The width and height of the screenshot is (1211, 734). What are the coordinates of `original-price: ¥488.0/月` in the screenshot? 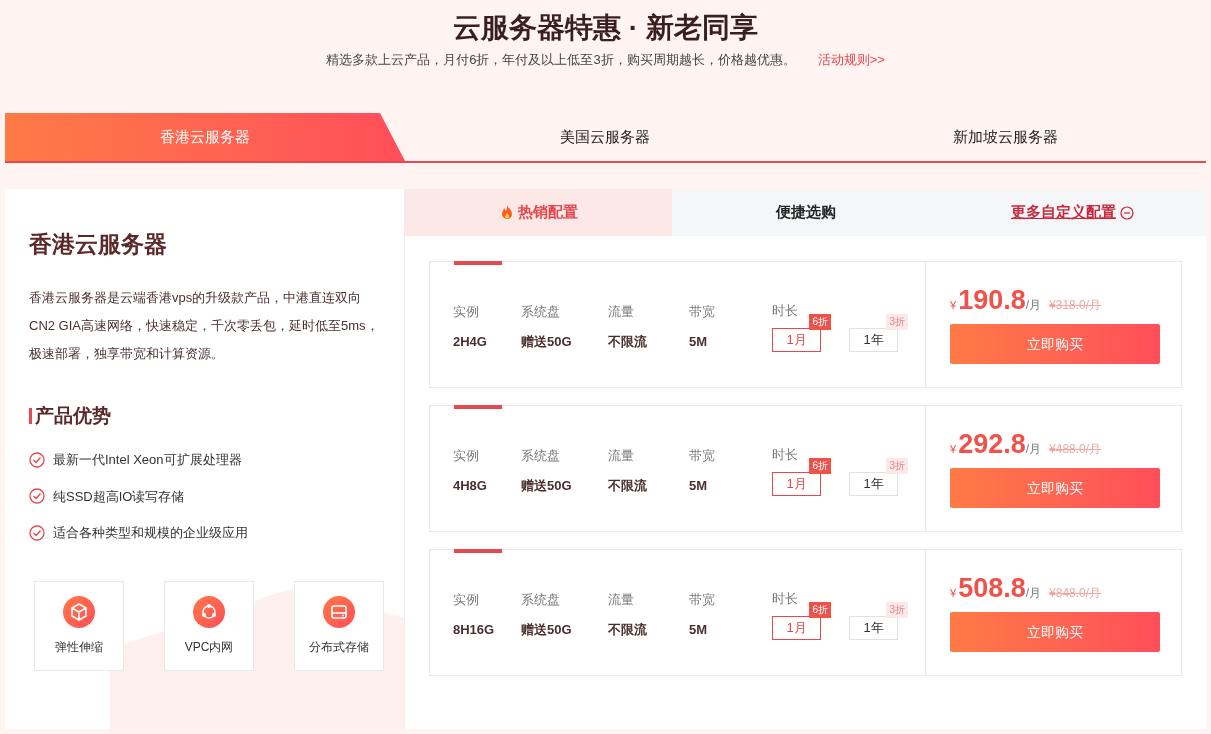 It's located at (1075, 449).